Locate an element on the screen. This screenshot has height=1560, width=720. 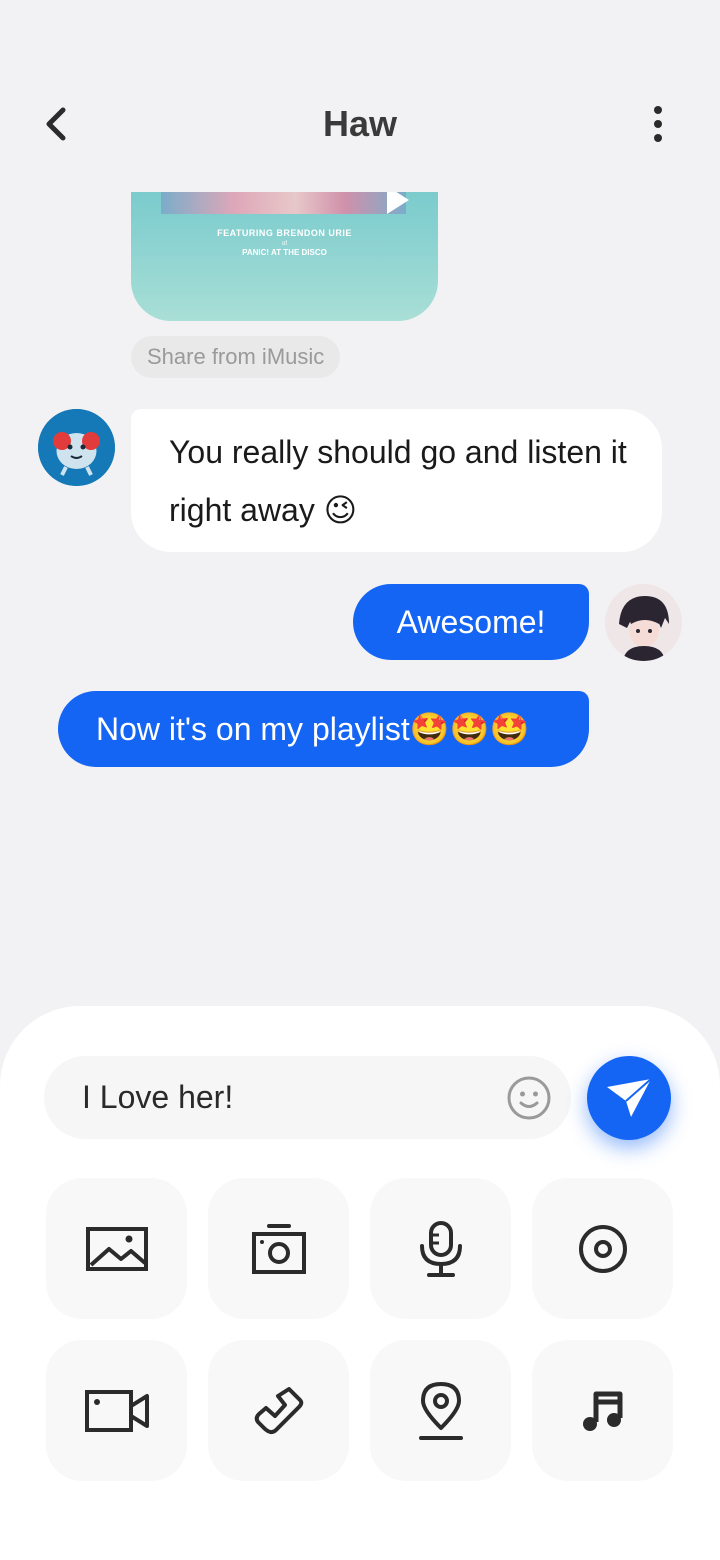
share-music-button is located at coordinates (602, 1410).